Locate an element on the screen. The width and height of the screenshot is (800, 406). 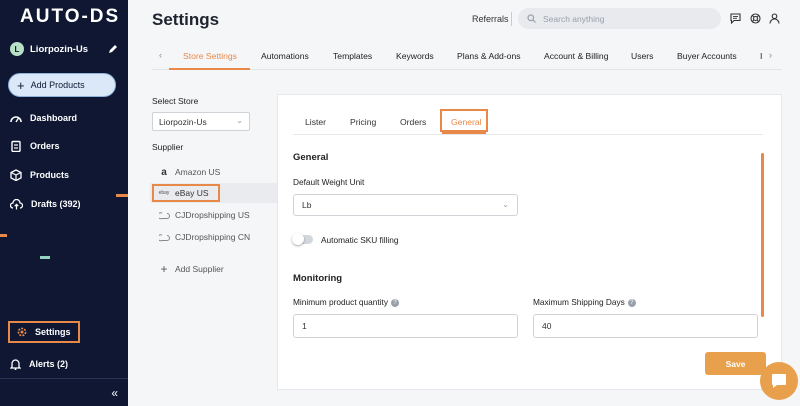
user-icon is located at coordinates (774, 18).